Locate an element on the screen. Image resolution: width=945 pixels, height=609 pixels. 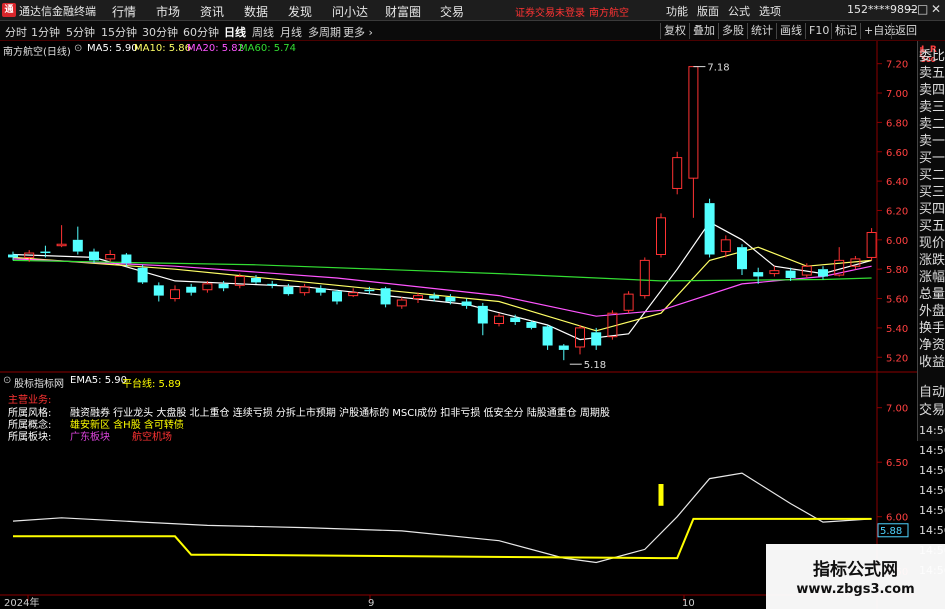
menu-assistant: 问小达 is located at coordinates (350, 11).